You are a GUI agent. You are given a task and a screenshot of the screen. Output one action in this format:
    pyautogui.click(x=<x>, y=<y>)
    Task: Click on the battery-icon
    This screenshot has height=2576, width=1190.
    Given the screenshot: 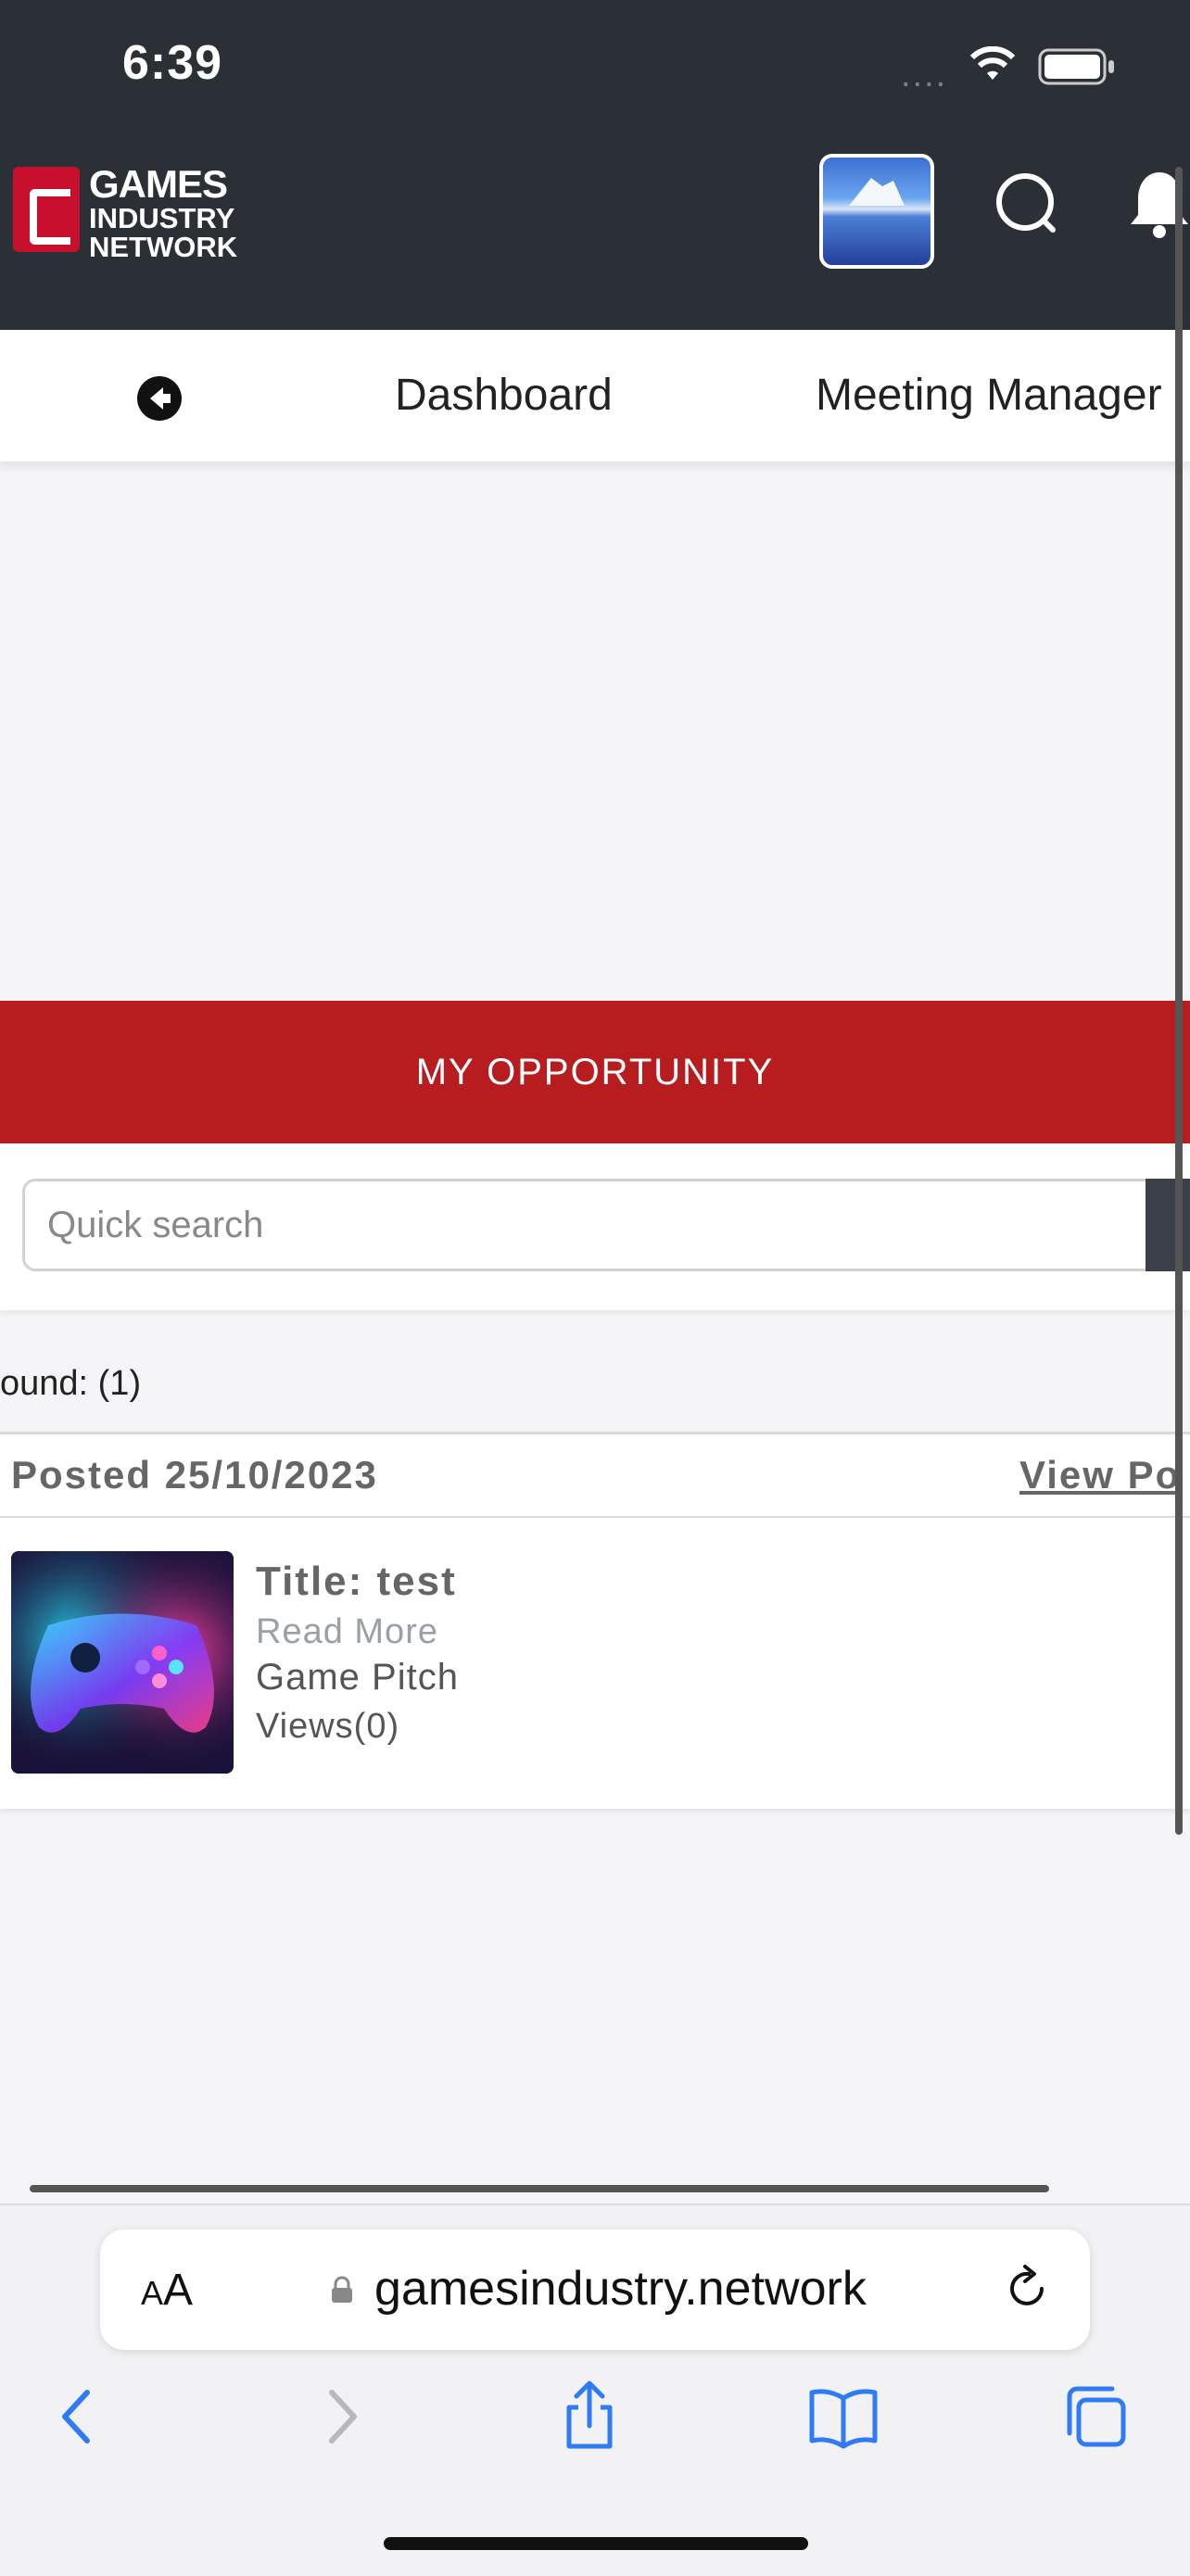 What is the action you would take?
    pyautogui.click(x=1076, y=66)
    